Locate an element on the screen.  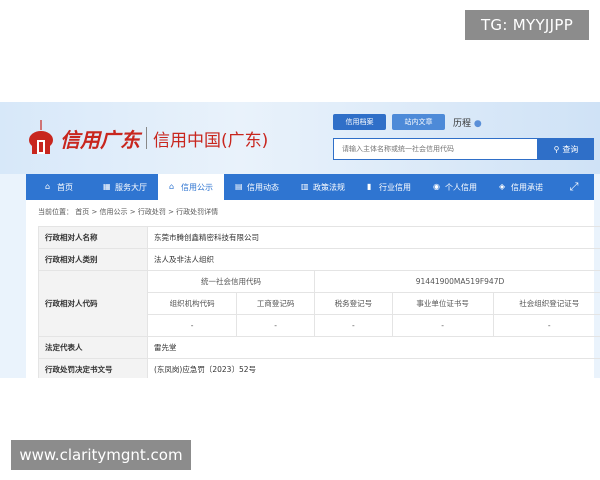
table-row: 行政相对人类别 法人及非法人组织 is located at coordinates (319, 259).